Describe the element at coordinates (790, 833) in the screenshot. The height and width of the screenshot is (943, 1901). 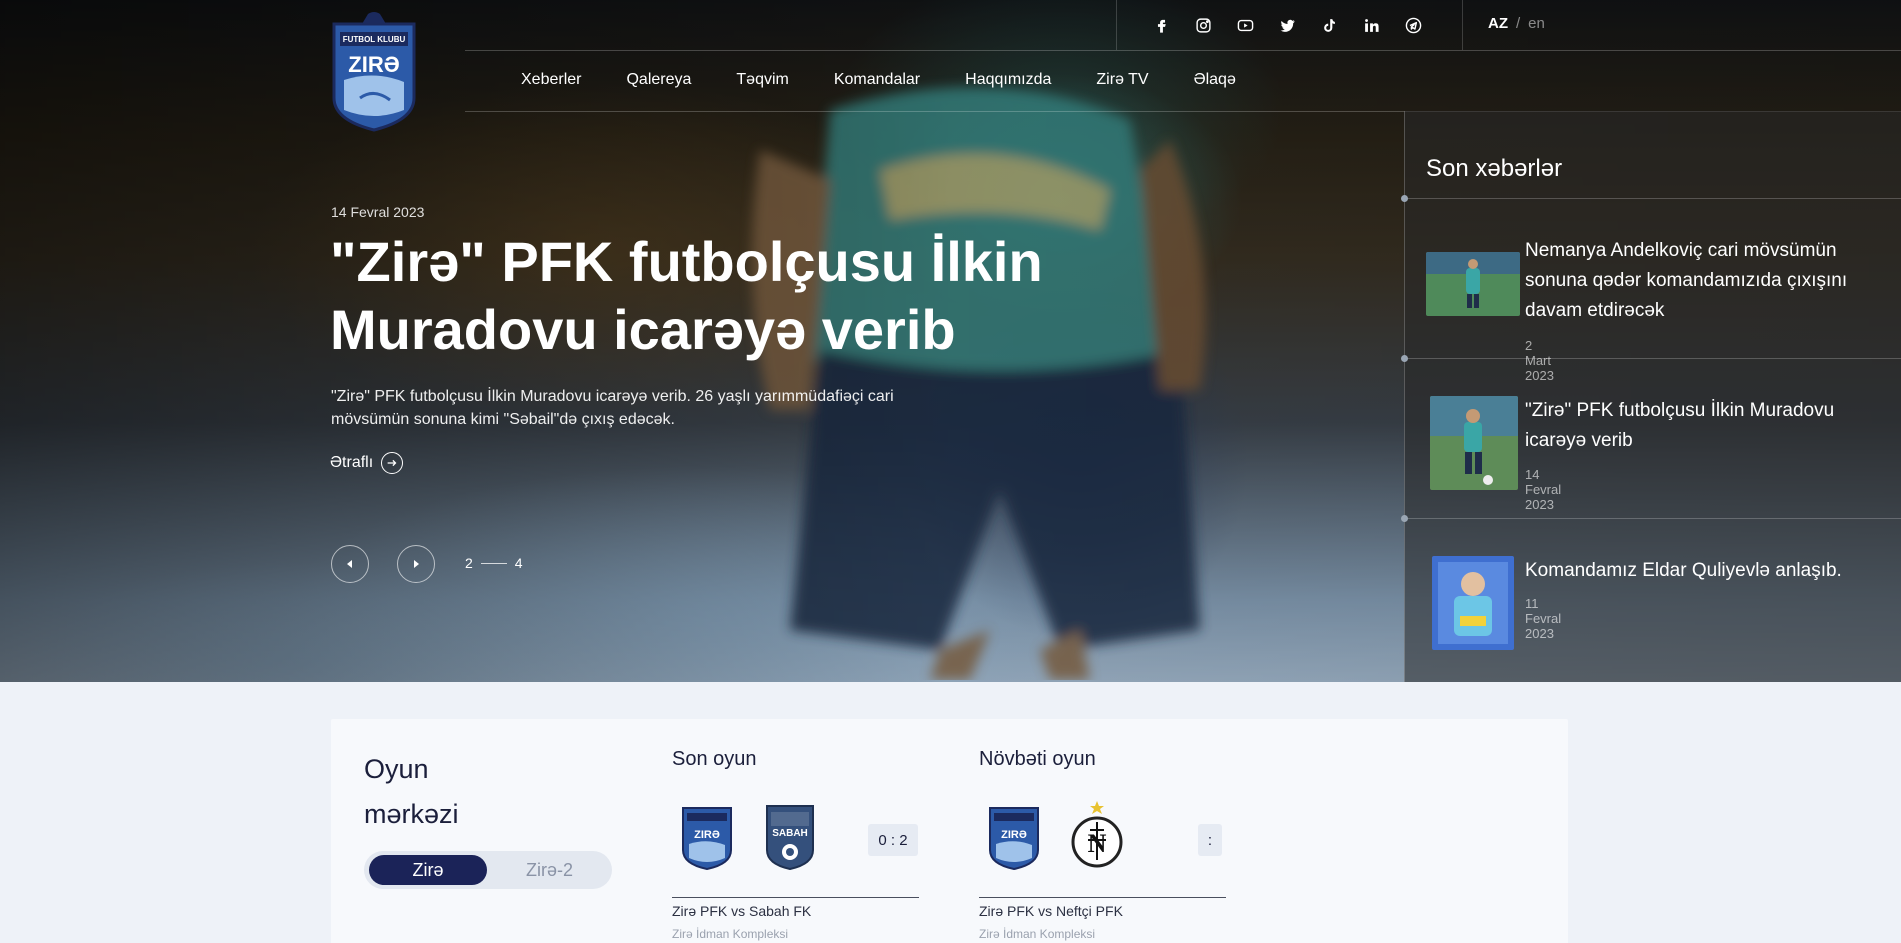
I see `crest-text: SABAH` at that location.